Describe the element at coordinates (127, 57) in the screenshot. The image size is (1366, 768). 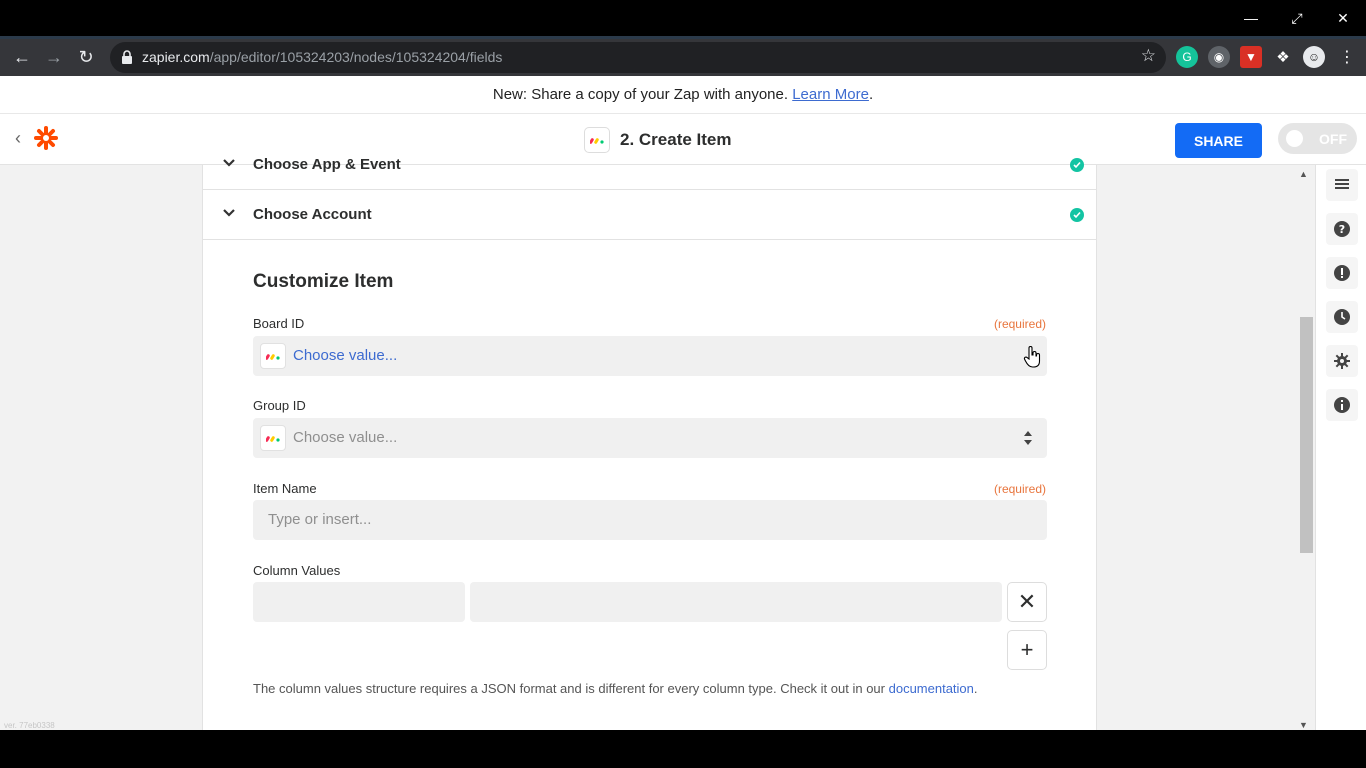
I see `lock-icon` at that location.